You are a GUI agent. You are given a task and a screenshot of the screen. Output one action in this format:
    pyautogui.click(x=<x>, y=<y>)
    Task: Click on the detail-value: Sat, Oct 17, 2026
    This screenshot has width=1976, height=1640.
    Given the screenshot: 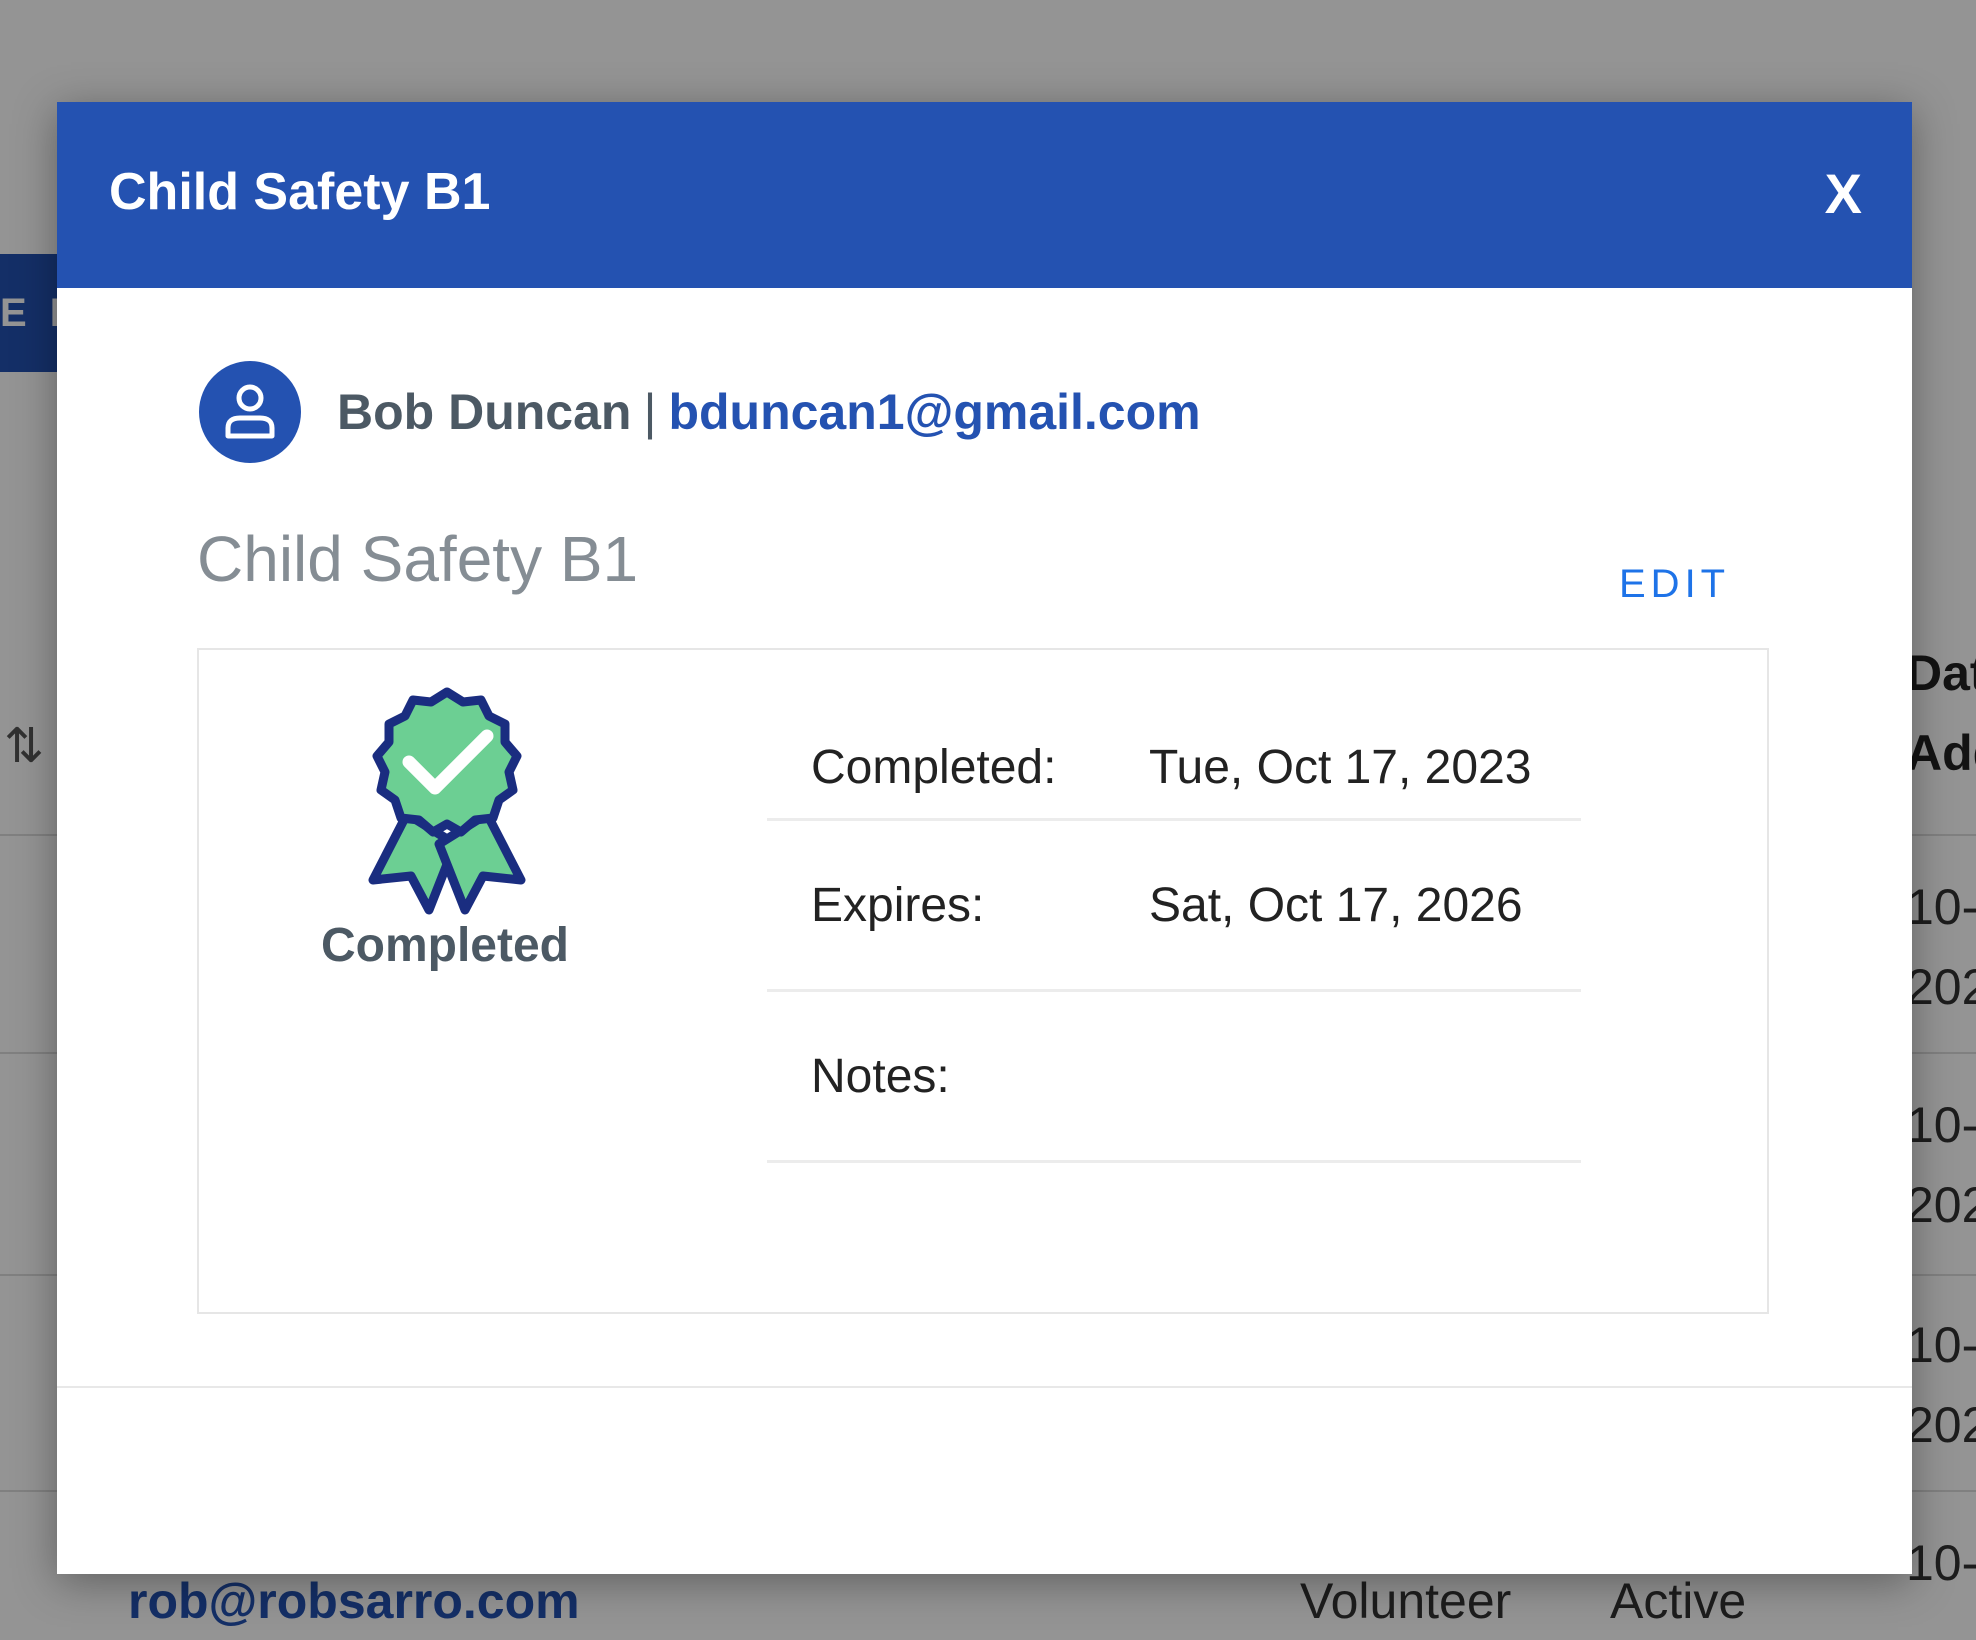 What is the action you would take?
    pyautogui.click(x=1336, y=905)
    